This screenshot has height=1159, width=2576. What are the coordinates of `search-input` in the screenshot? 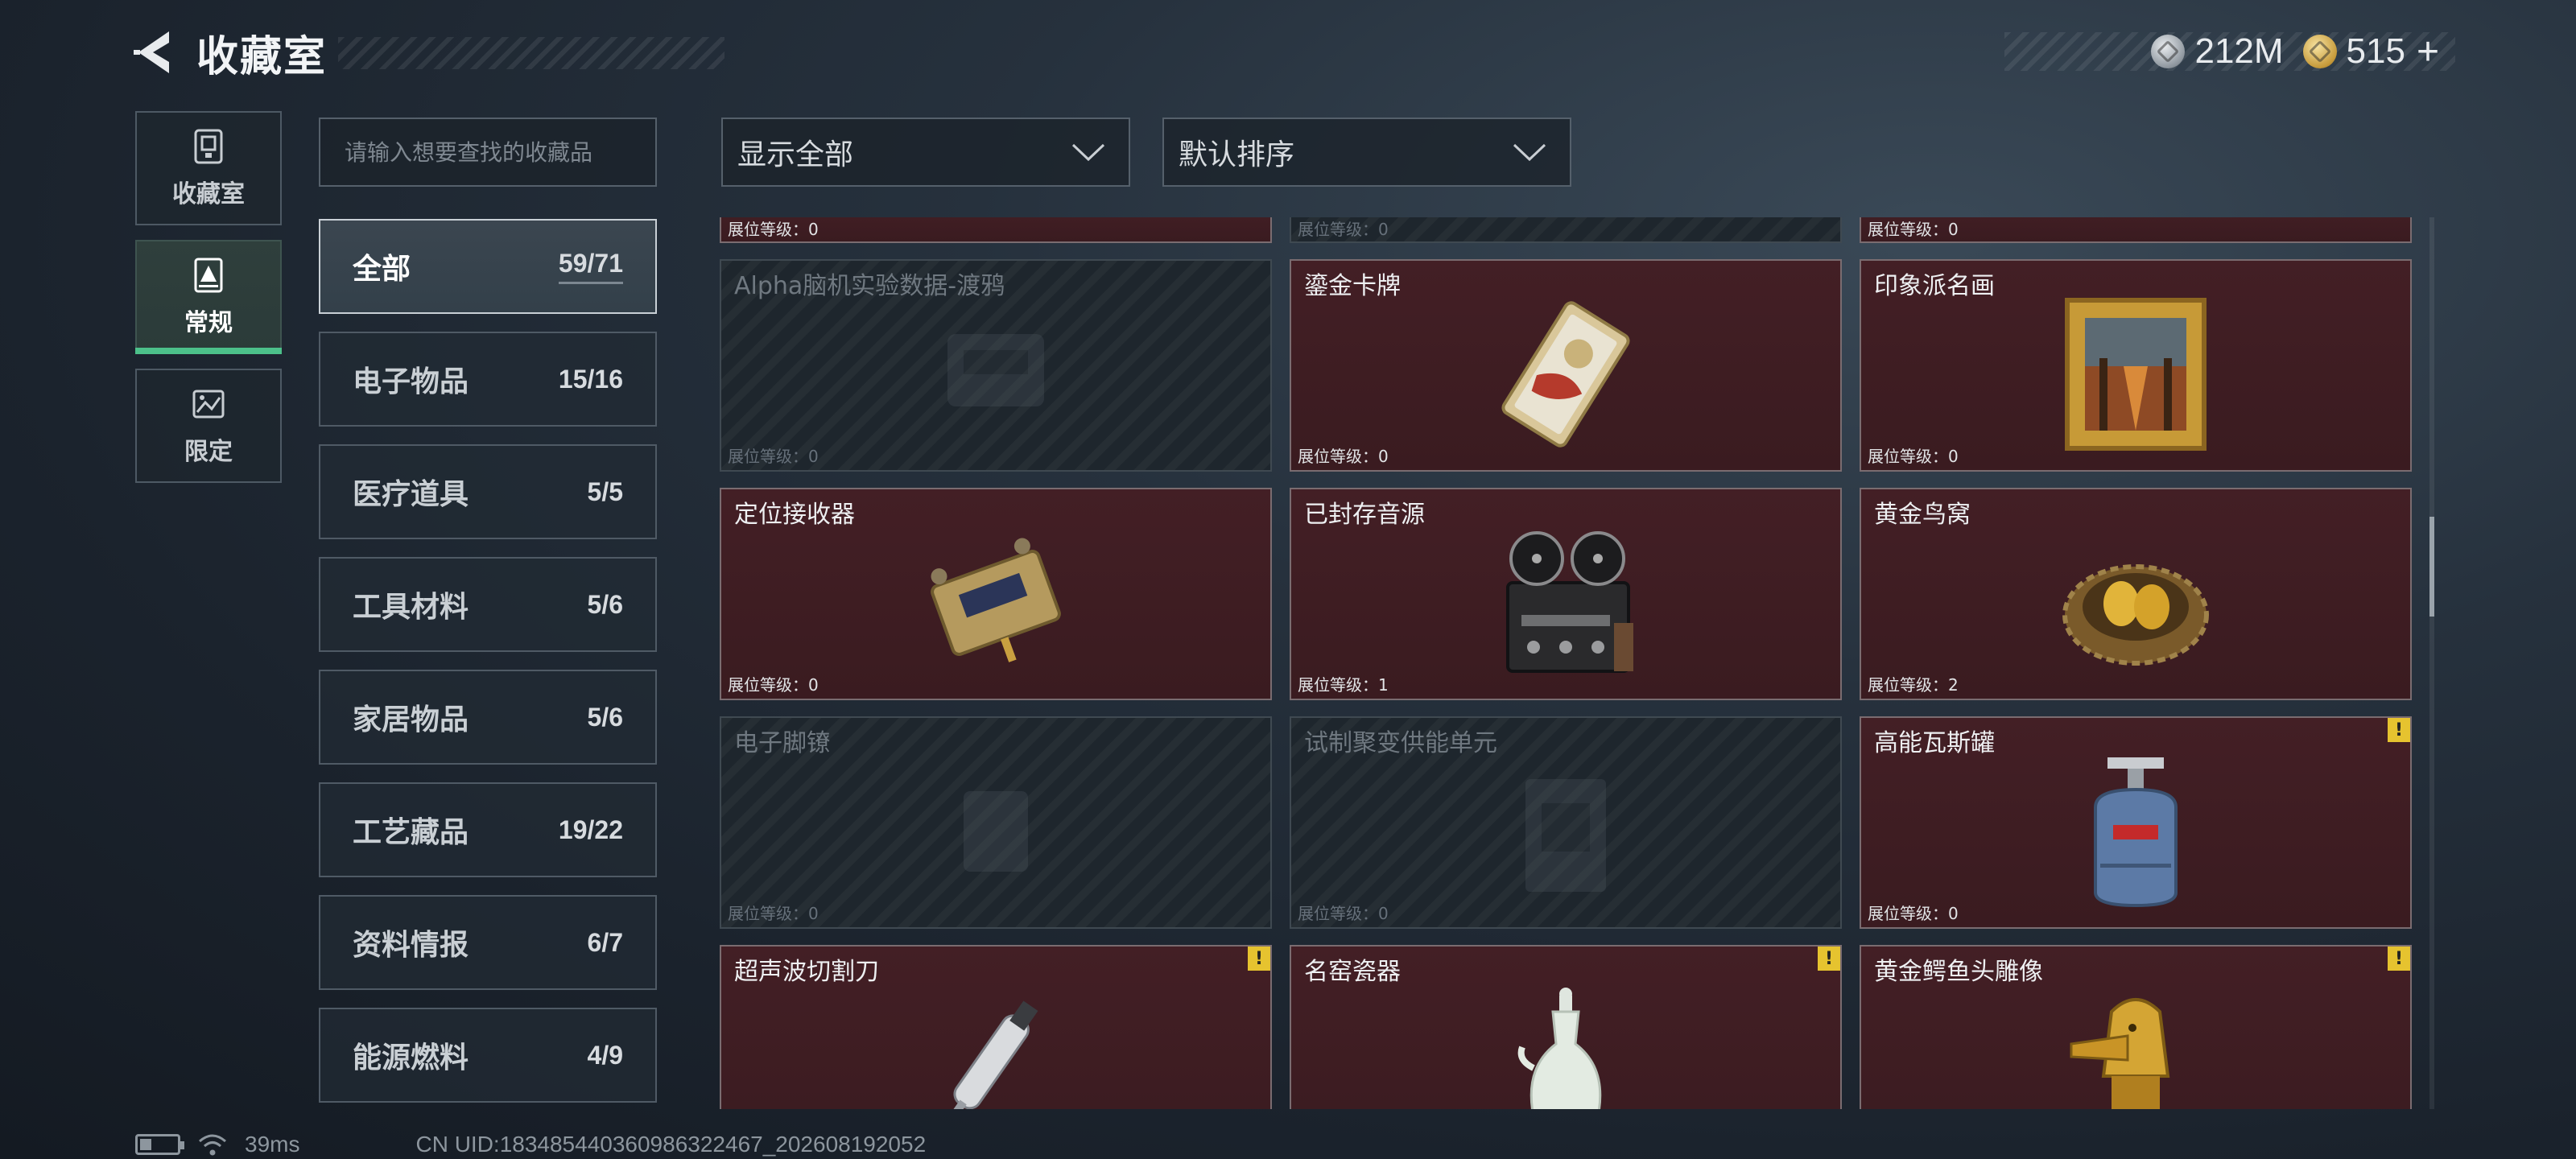 It's located at (500, 152).